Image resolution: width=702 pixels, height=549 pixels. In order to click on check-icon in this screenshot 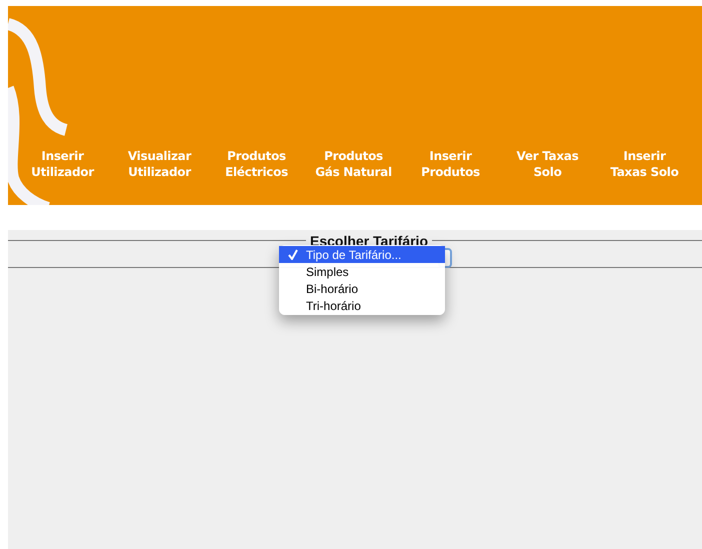, I will do `click(293, 254)`.